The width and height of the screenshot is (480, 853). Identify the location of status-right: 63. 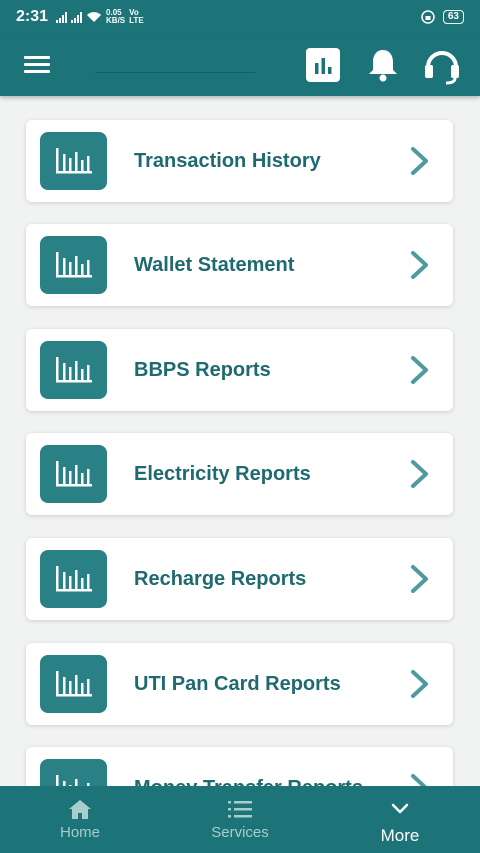
(442, 17).